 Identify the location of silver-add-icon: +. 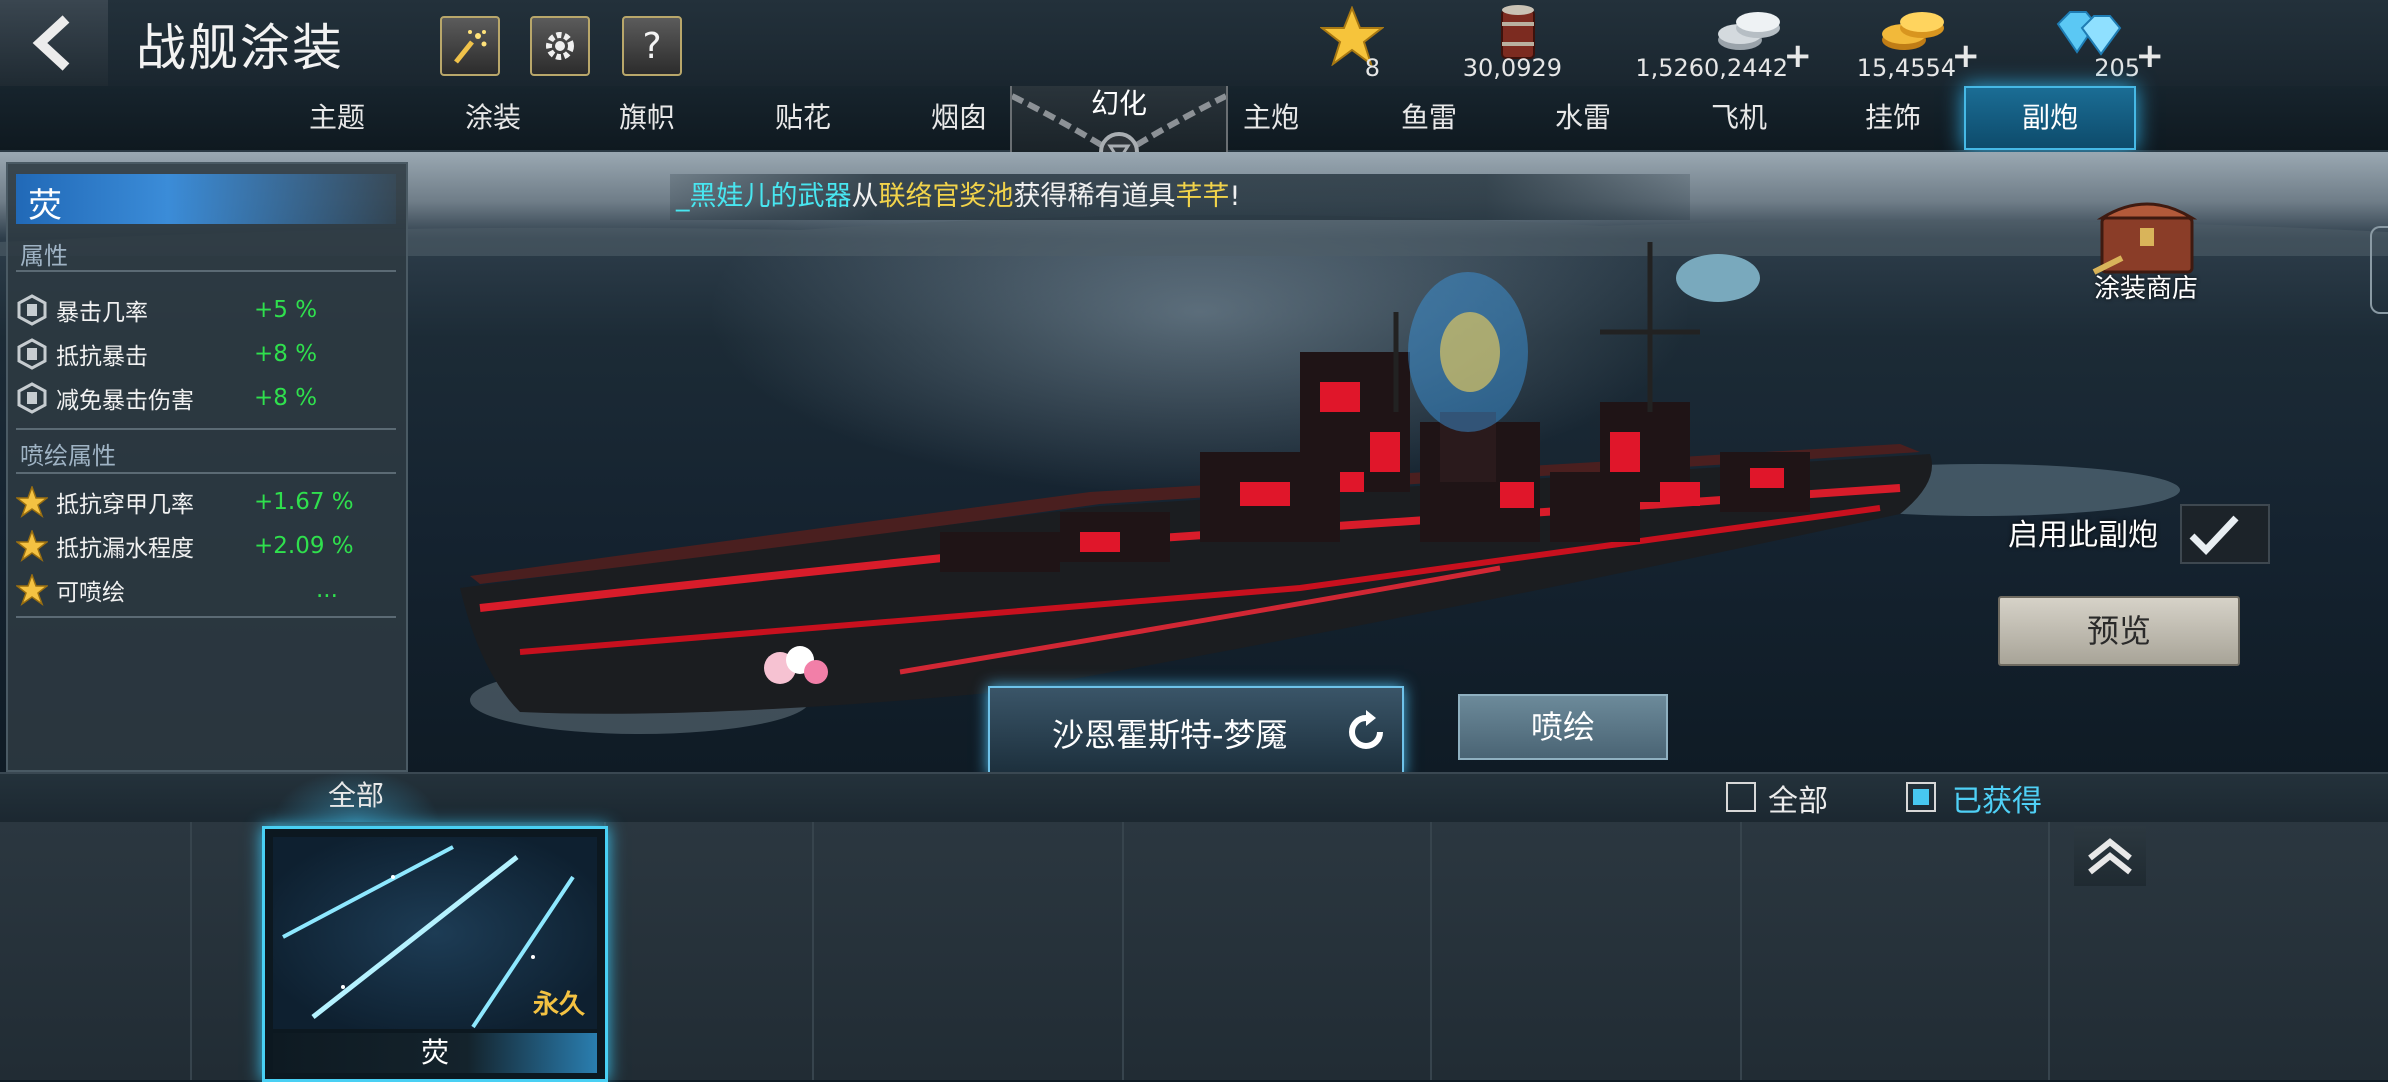
(1798, 56).